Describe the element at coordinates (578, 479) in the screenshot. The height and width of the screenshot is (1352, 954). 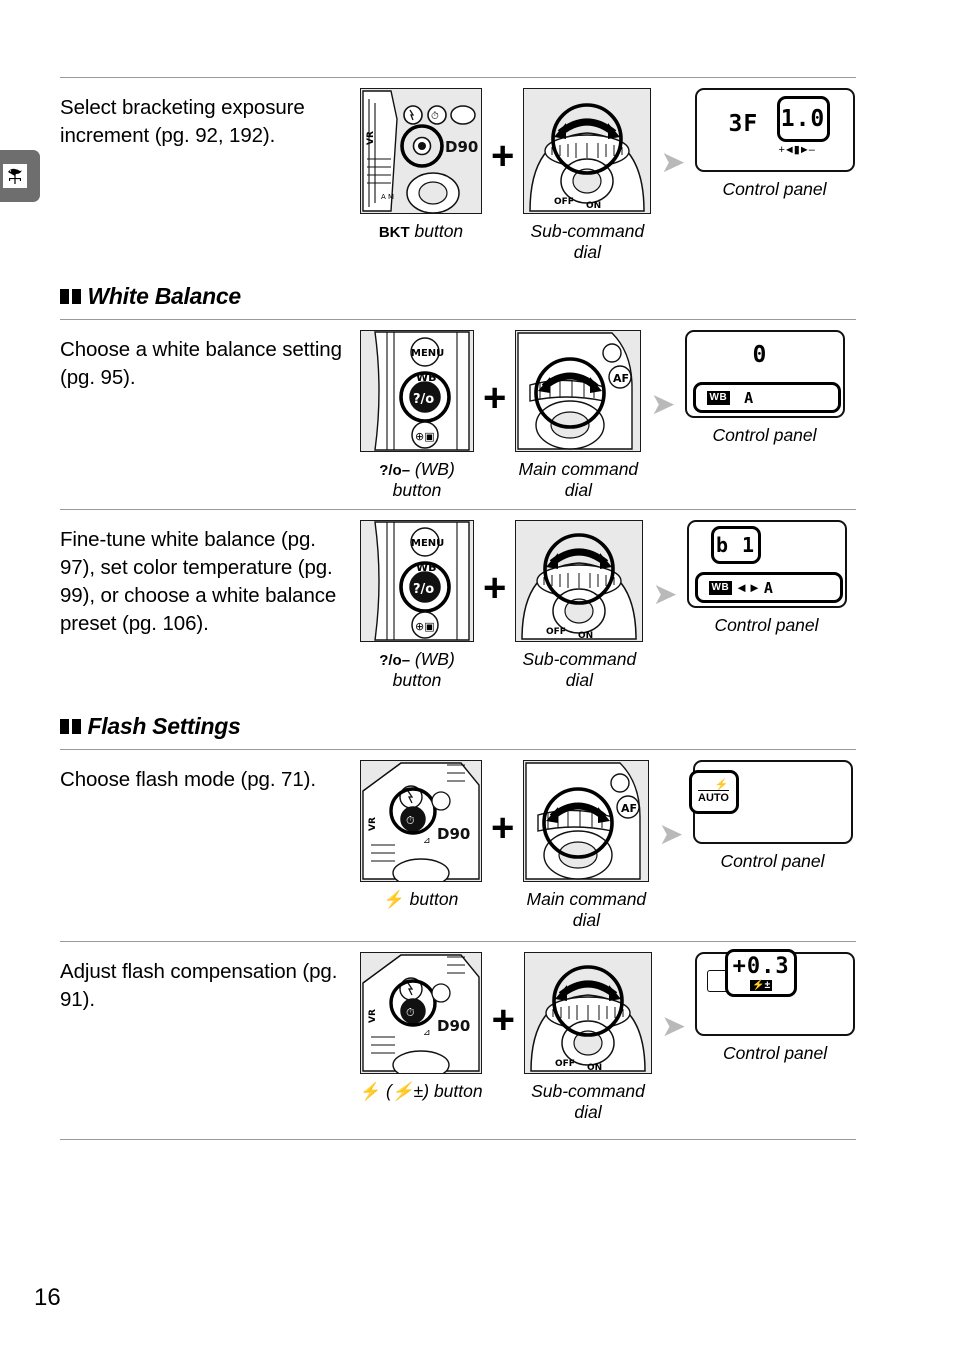
I see `dial-caption: Main command dial` at that location.